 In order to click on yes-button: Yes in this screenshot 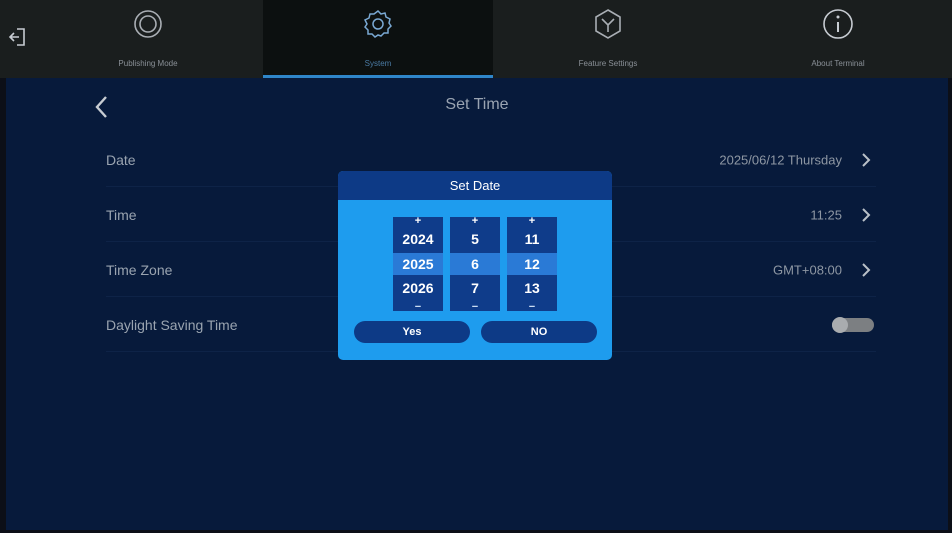, I will do `click(412, 332)`.